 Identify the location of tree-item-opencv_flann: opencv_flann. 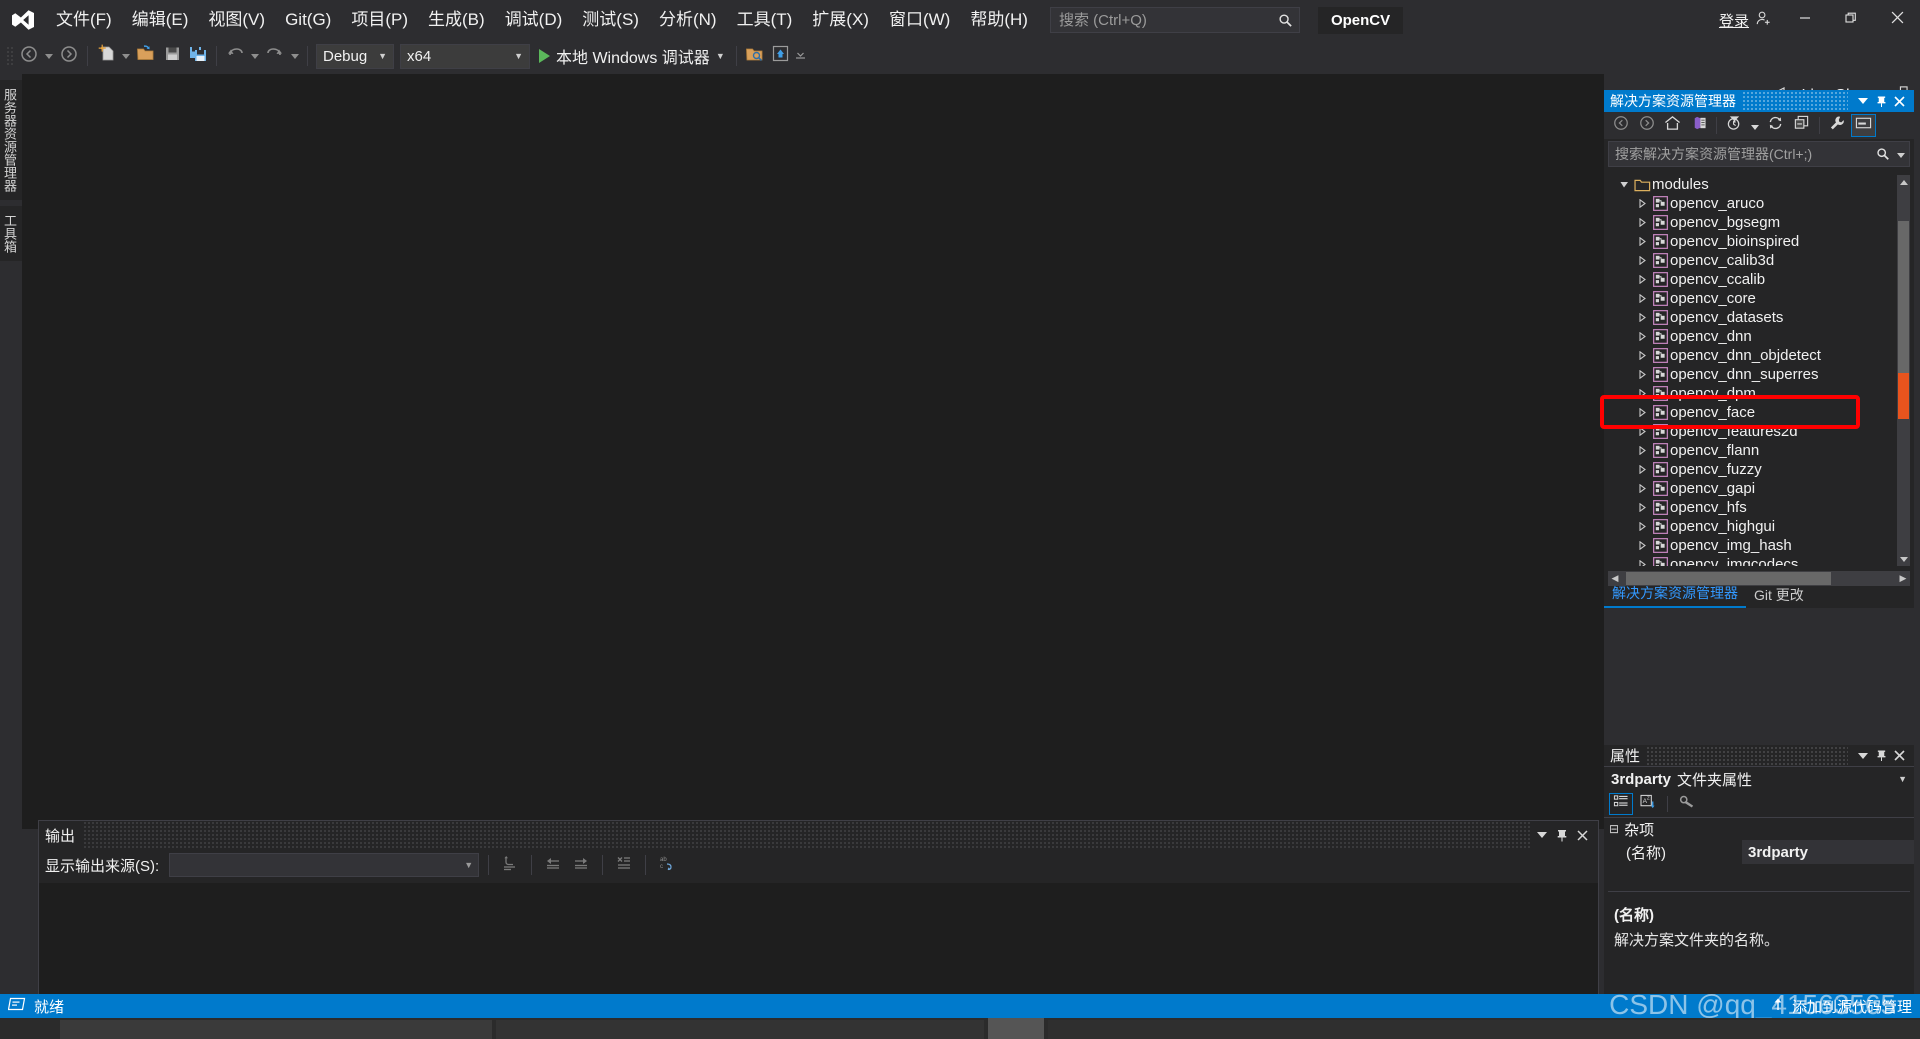
(1759, 450).